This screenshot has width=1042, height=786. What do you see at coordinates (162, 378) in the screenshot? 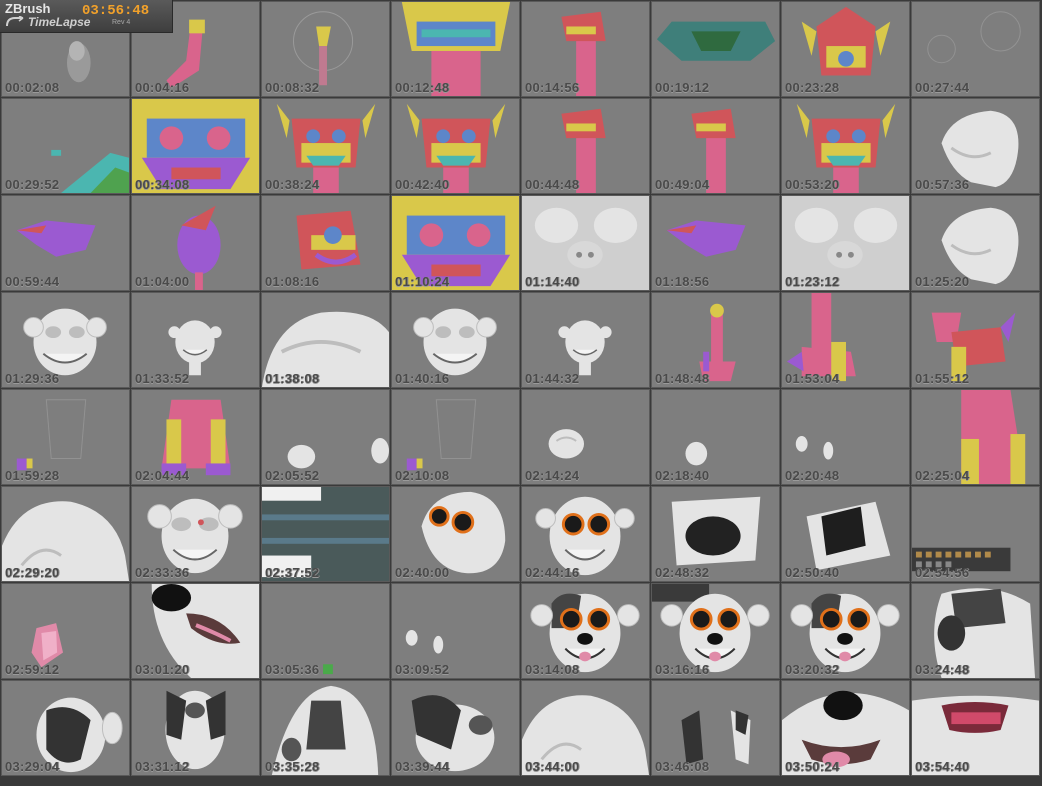
I see `frame-timestamp: 01:33:52` at bounding box center [162, 378].